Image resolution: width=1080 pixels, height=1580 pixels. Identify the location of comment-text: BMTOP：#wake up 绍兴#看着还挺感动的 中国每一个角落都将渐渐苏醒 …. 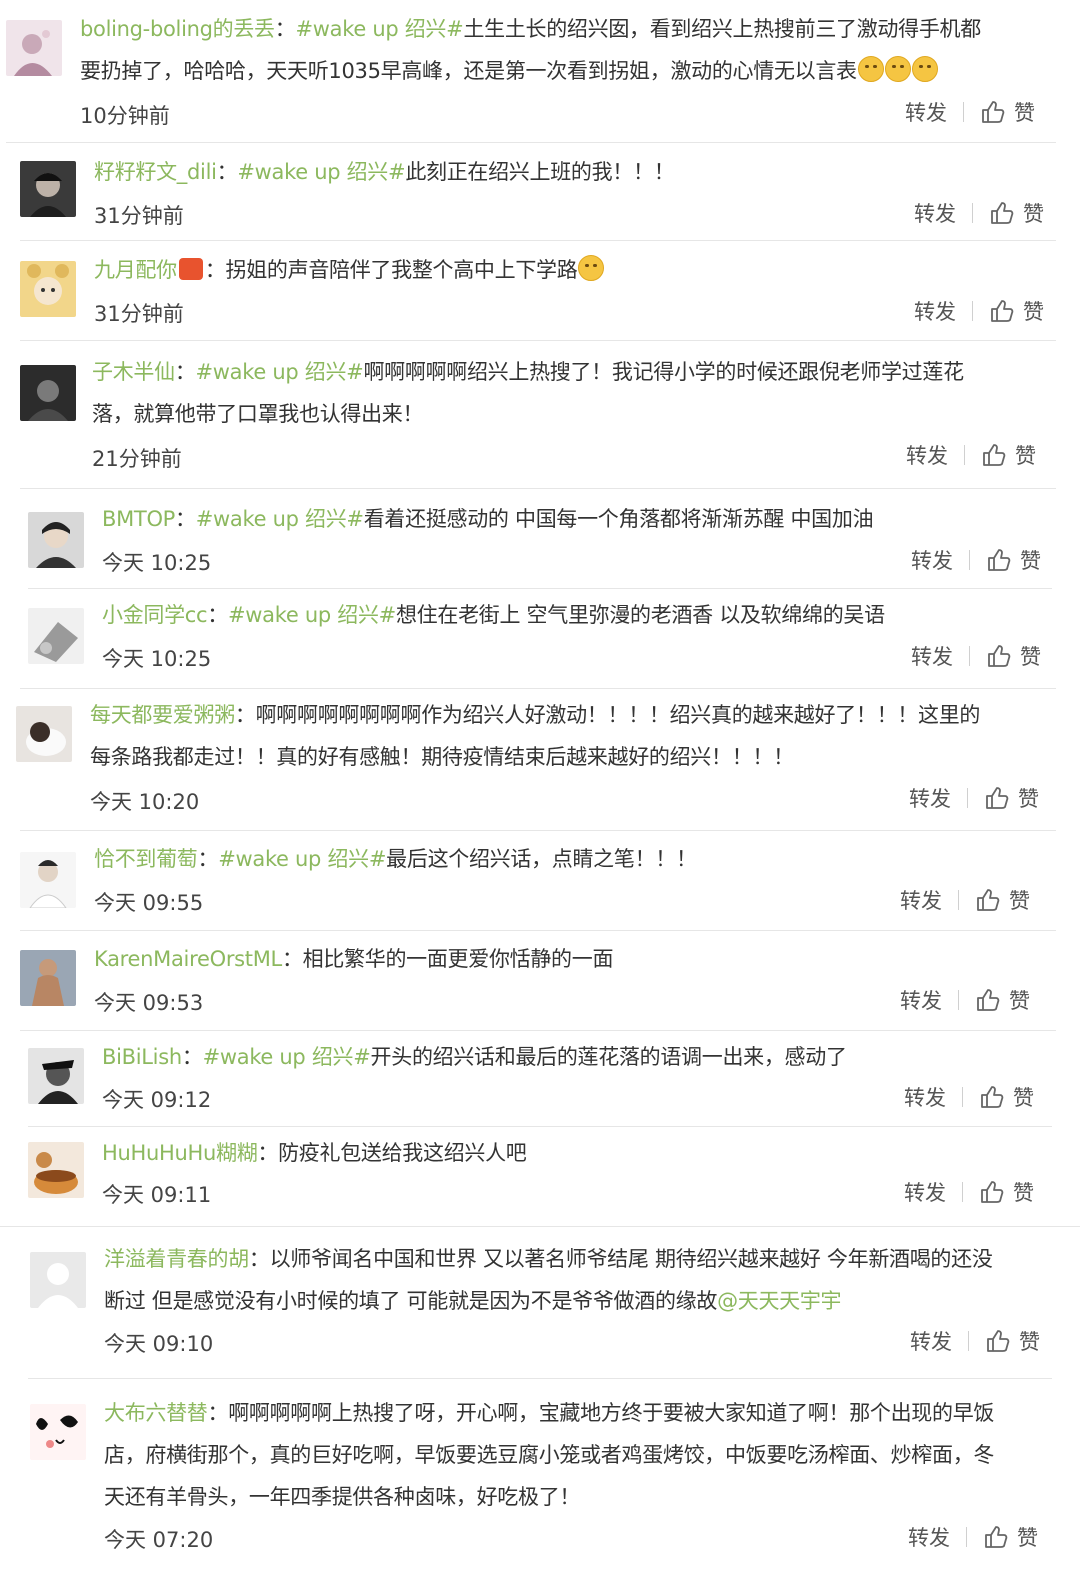
(488, 519).